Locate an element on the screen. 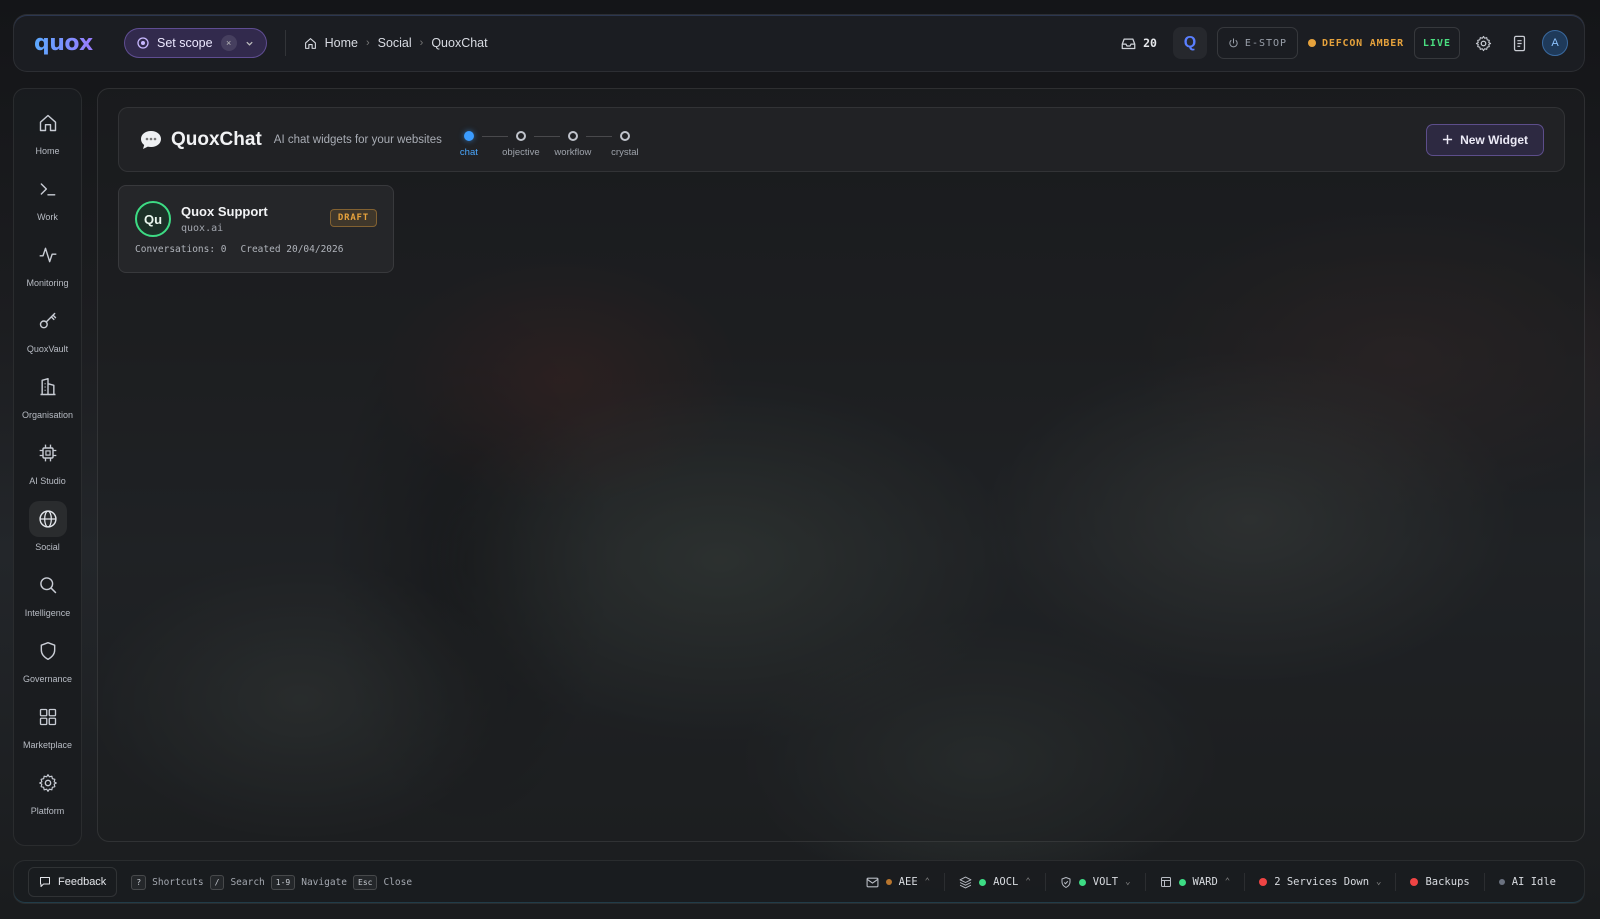  shortcut-label: Close is located at coordinates (398, 882).